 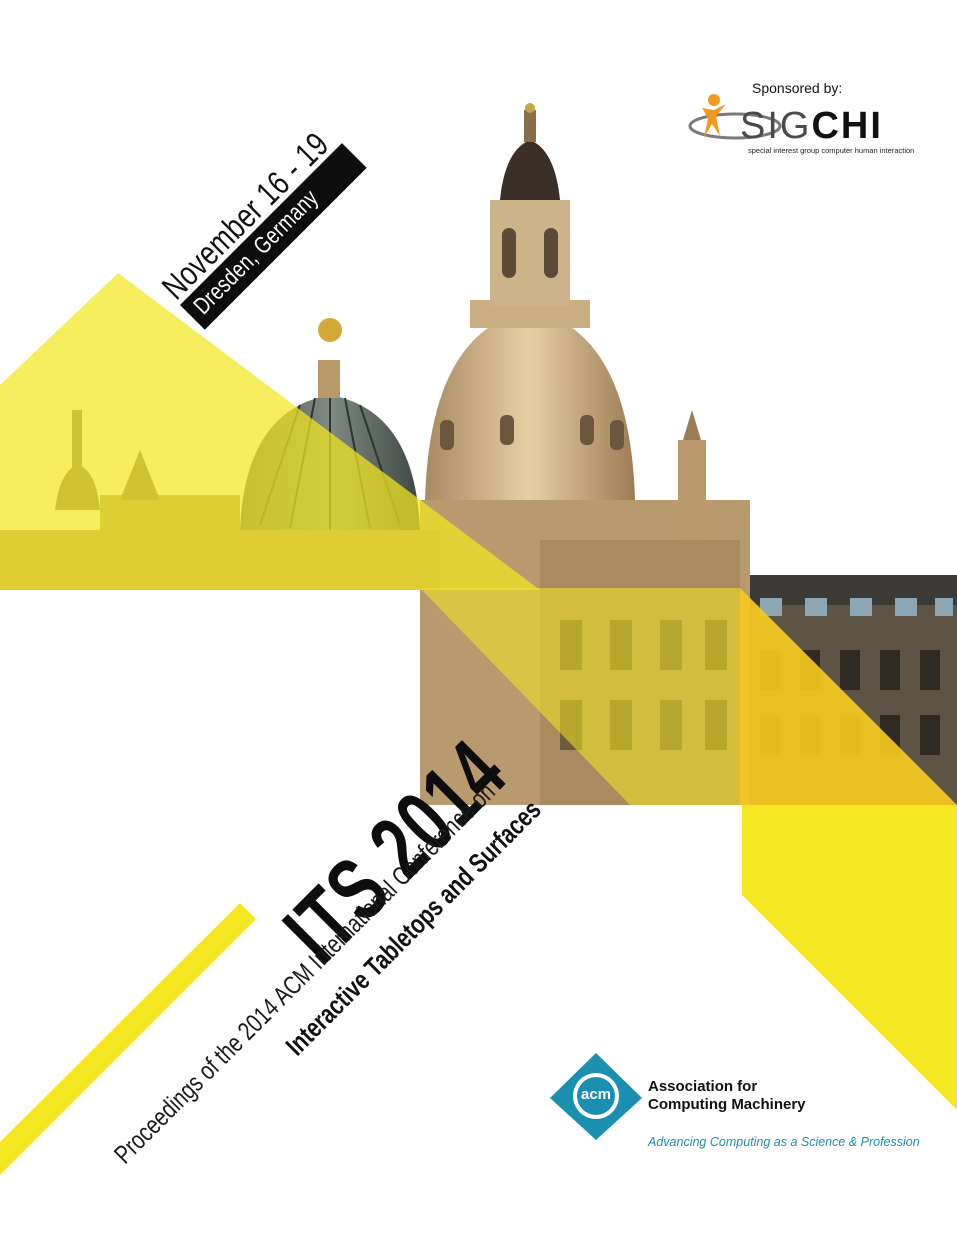 I want to click on acm-name: Association for Computing Machinery, so click(x=727, y=1095).